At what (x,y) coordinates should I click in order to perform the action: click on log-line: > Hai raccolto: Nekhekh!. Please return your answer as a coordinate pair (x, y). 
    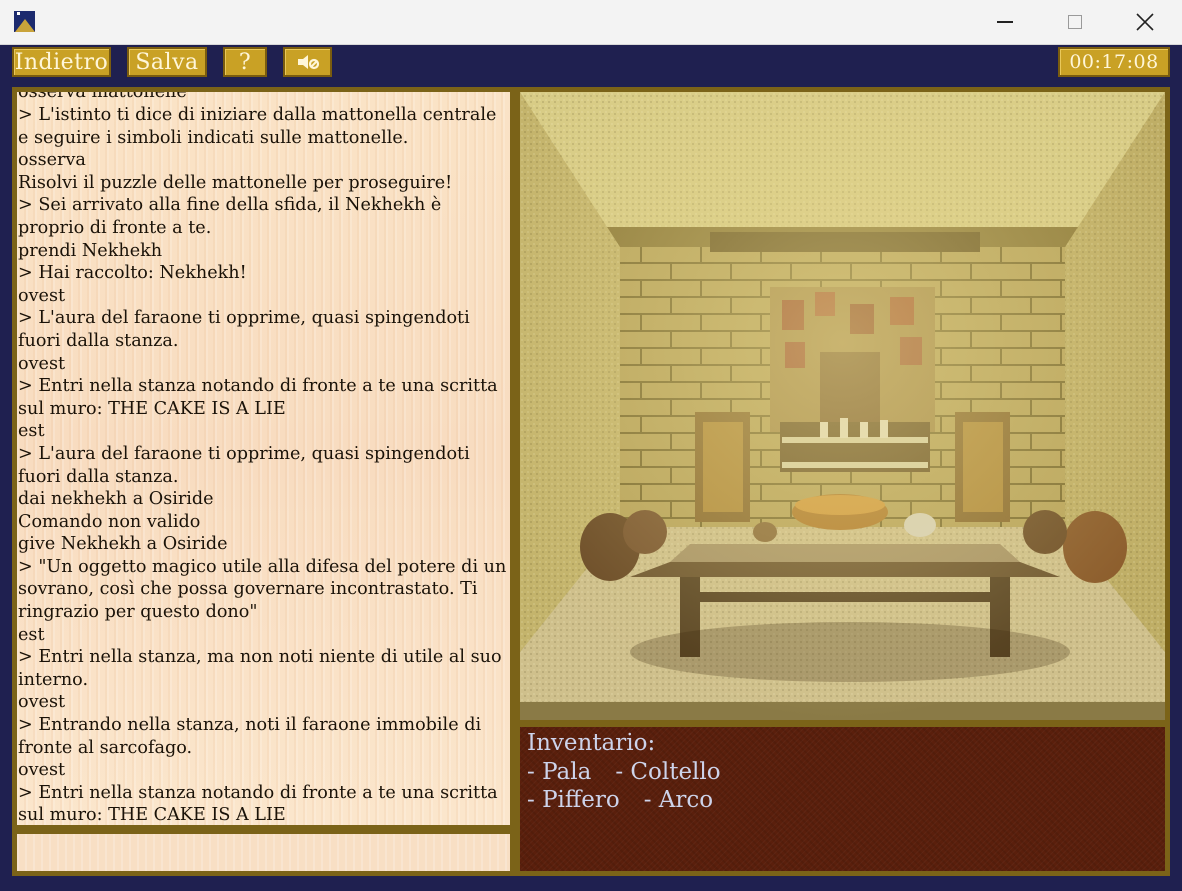
    Looking at the image, I should click on (132, 273).